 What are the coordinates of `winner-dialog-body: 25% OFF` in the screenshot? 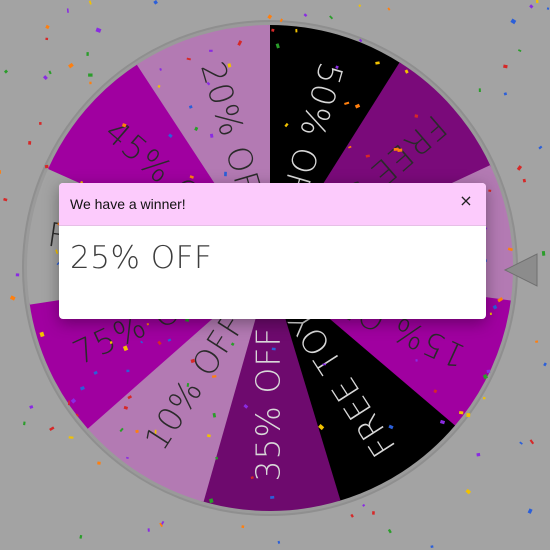 It's located at (272, 258).